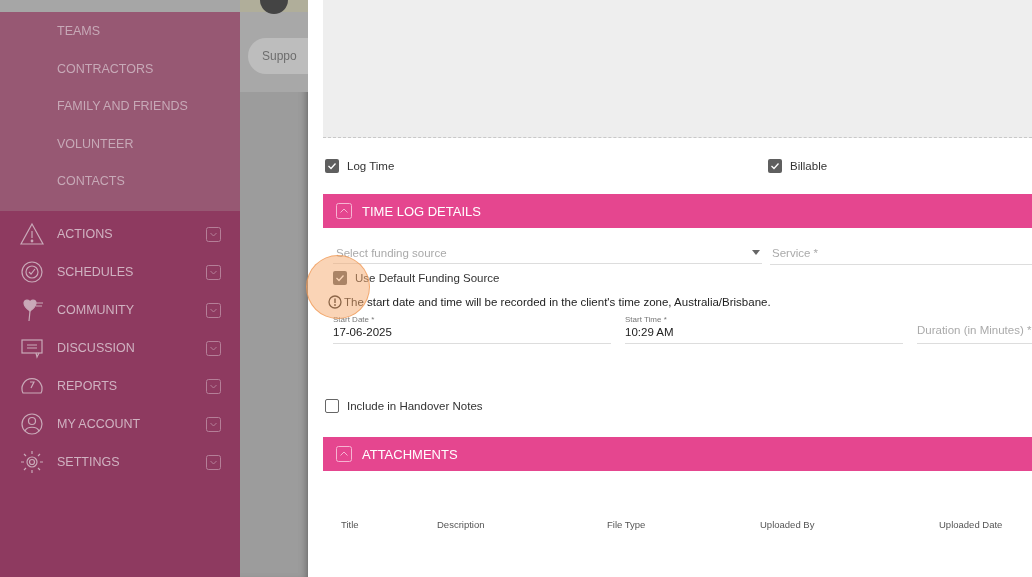 This screenshot has height=577, width=1032. Describe the element at coordinates (105, 68) in the screenshot. I see `submenu-item: CONTRACTORS` at that location.